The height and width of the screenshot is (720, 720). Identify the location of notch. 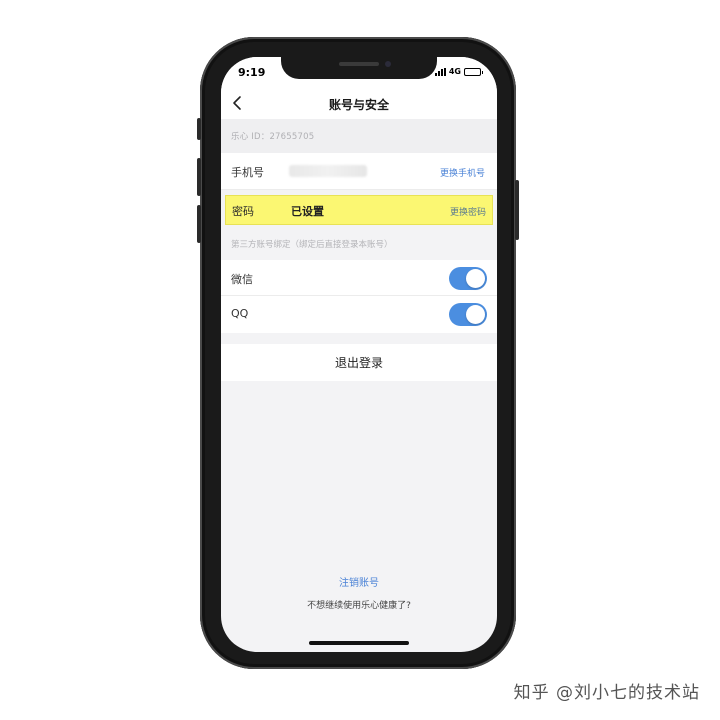
(359, 68).